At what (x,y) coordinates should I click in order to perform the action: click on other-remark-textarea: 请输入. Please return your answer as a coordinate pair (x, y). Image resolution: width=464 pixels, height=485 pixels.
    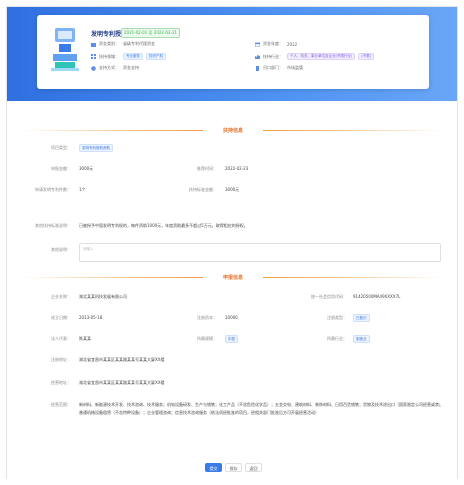
    Looking at the image, I should click on (260, 252).